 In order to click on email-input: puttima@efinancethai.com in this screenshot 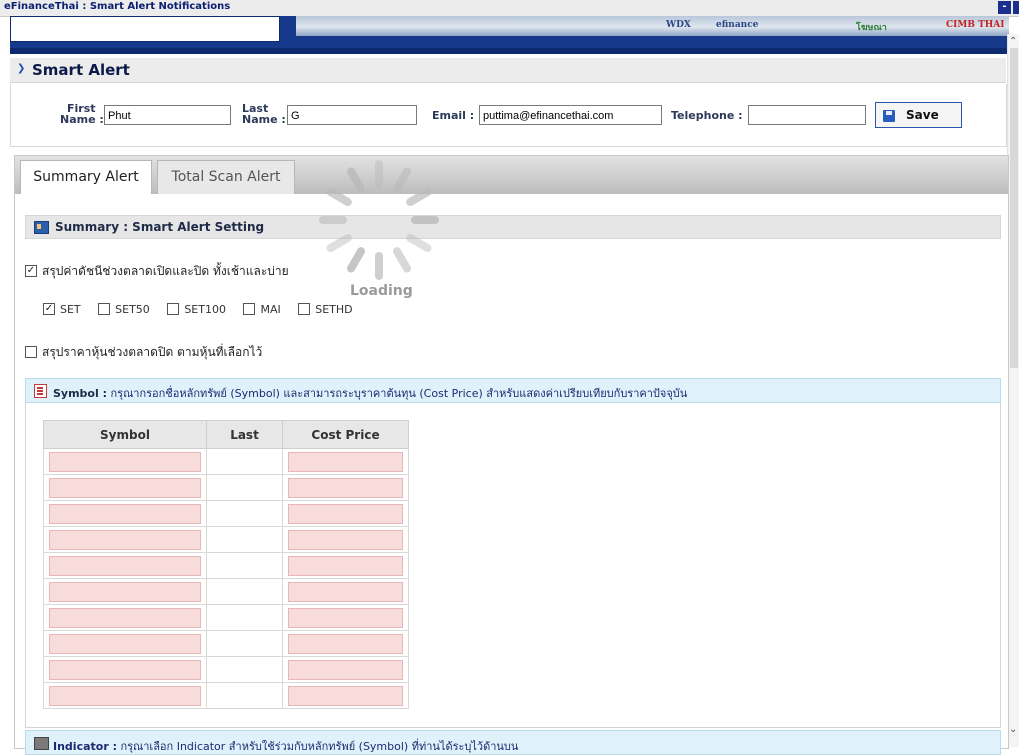, I will do `click(570, 115)`.